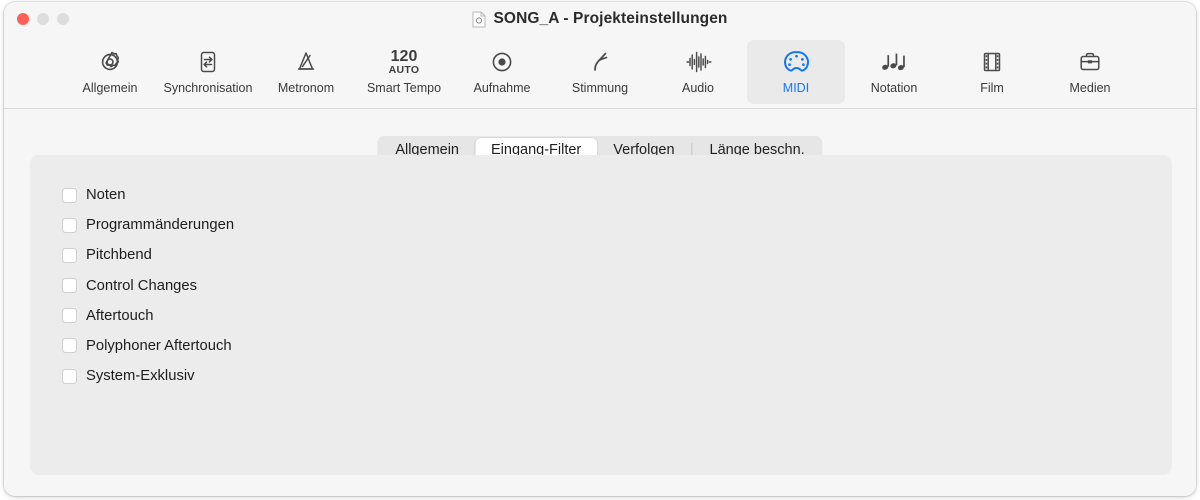  I want to click on toolbar-item-film: Film, so click(992, 72).